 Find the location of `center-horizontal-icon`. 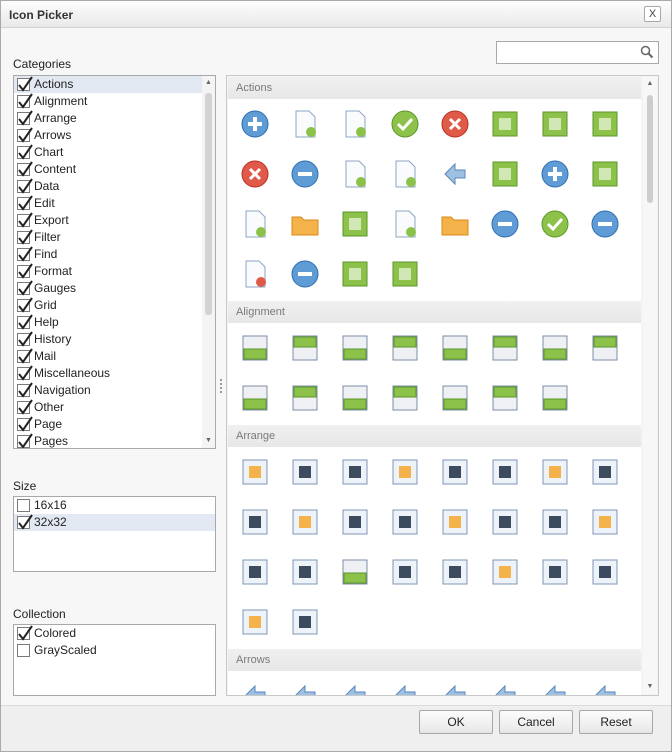

center-horizontal-icon is located at coordinates (605, 348).